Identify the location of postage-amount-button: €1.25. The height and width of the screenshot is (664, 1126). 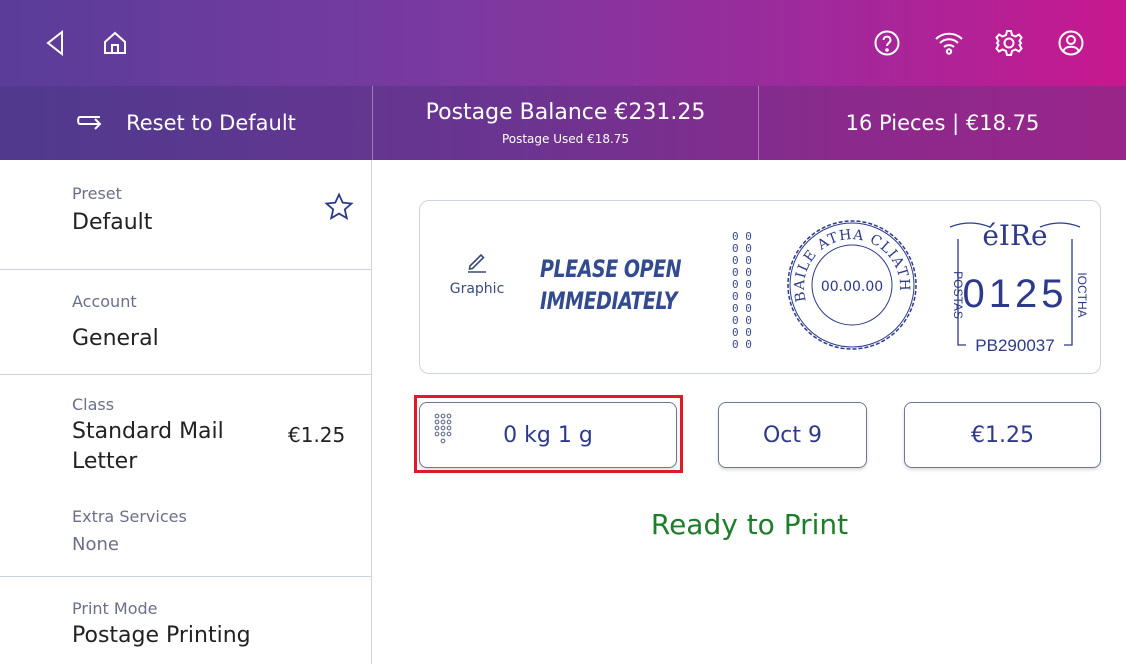
(1002, 435).